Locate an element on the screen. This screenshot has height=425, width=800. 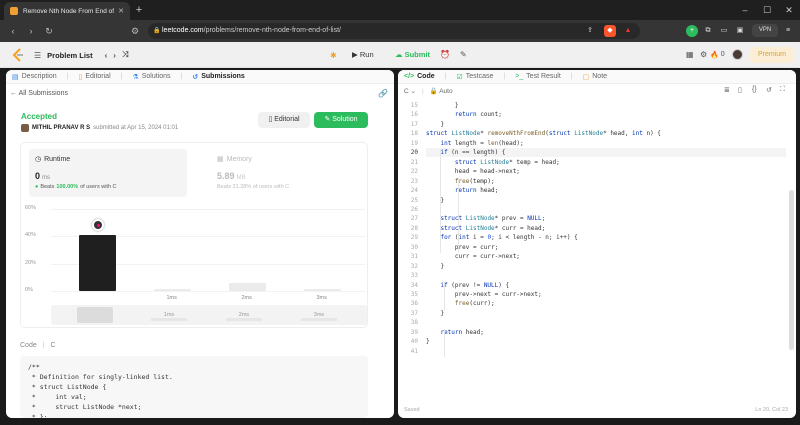
premium-button: Premium is located at coordinates (772, 55).